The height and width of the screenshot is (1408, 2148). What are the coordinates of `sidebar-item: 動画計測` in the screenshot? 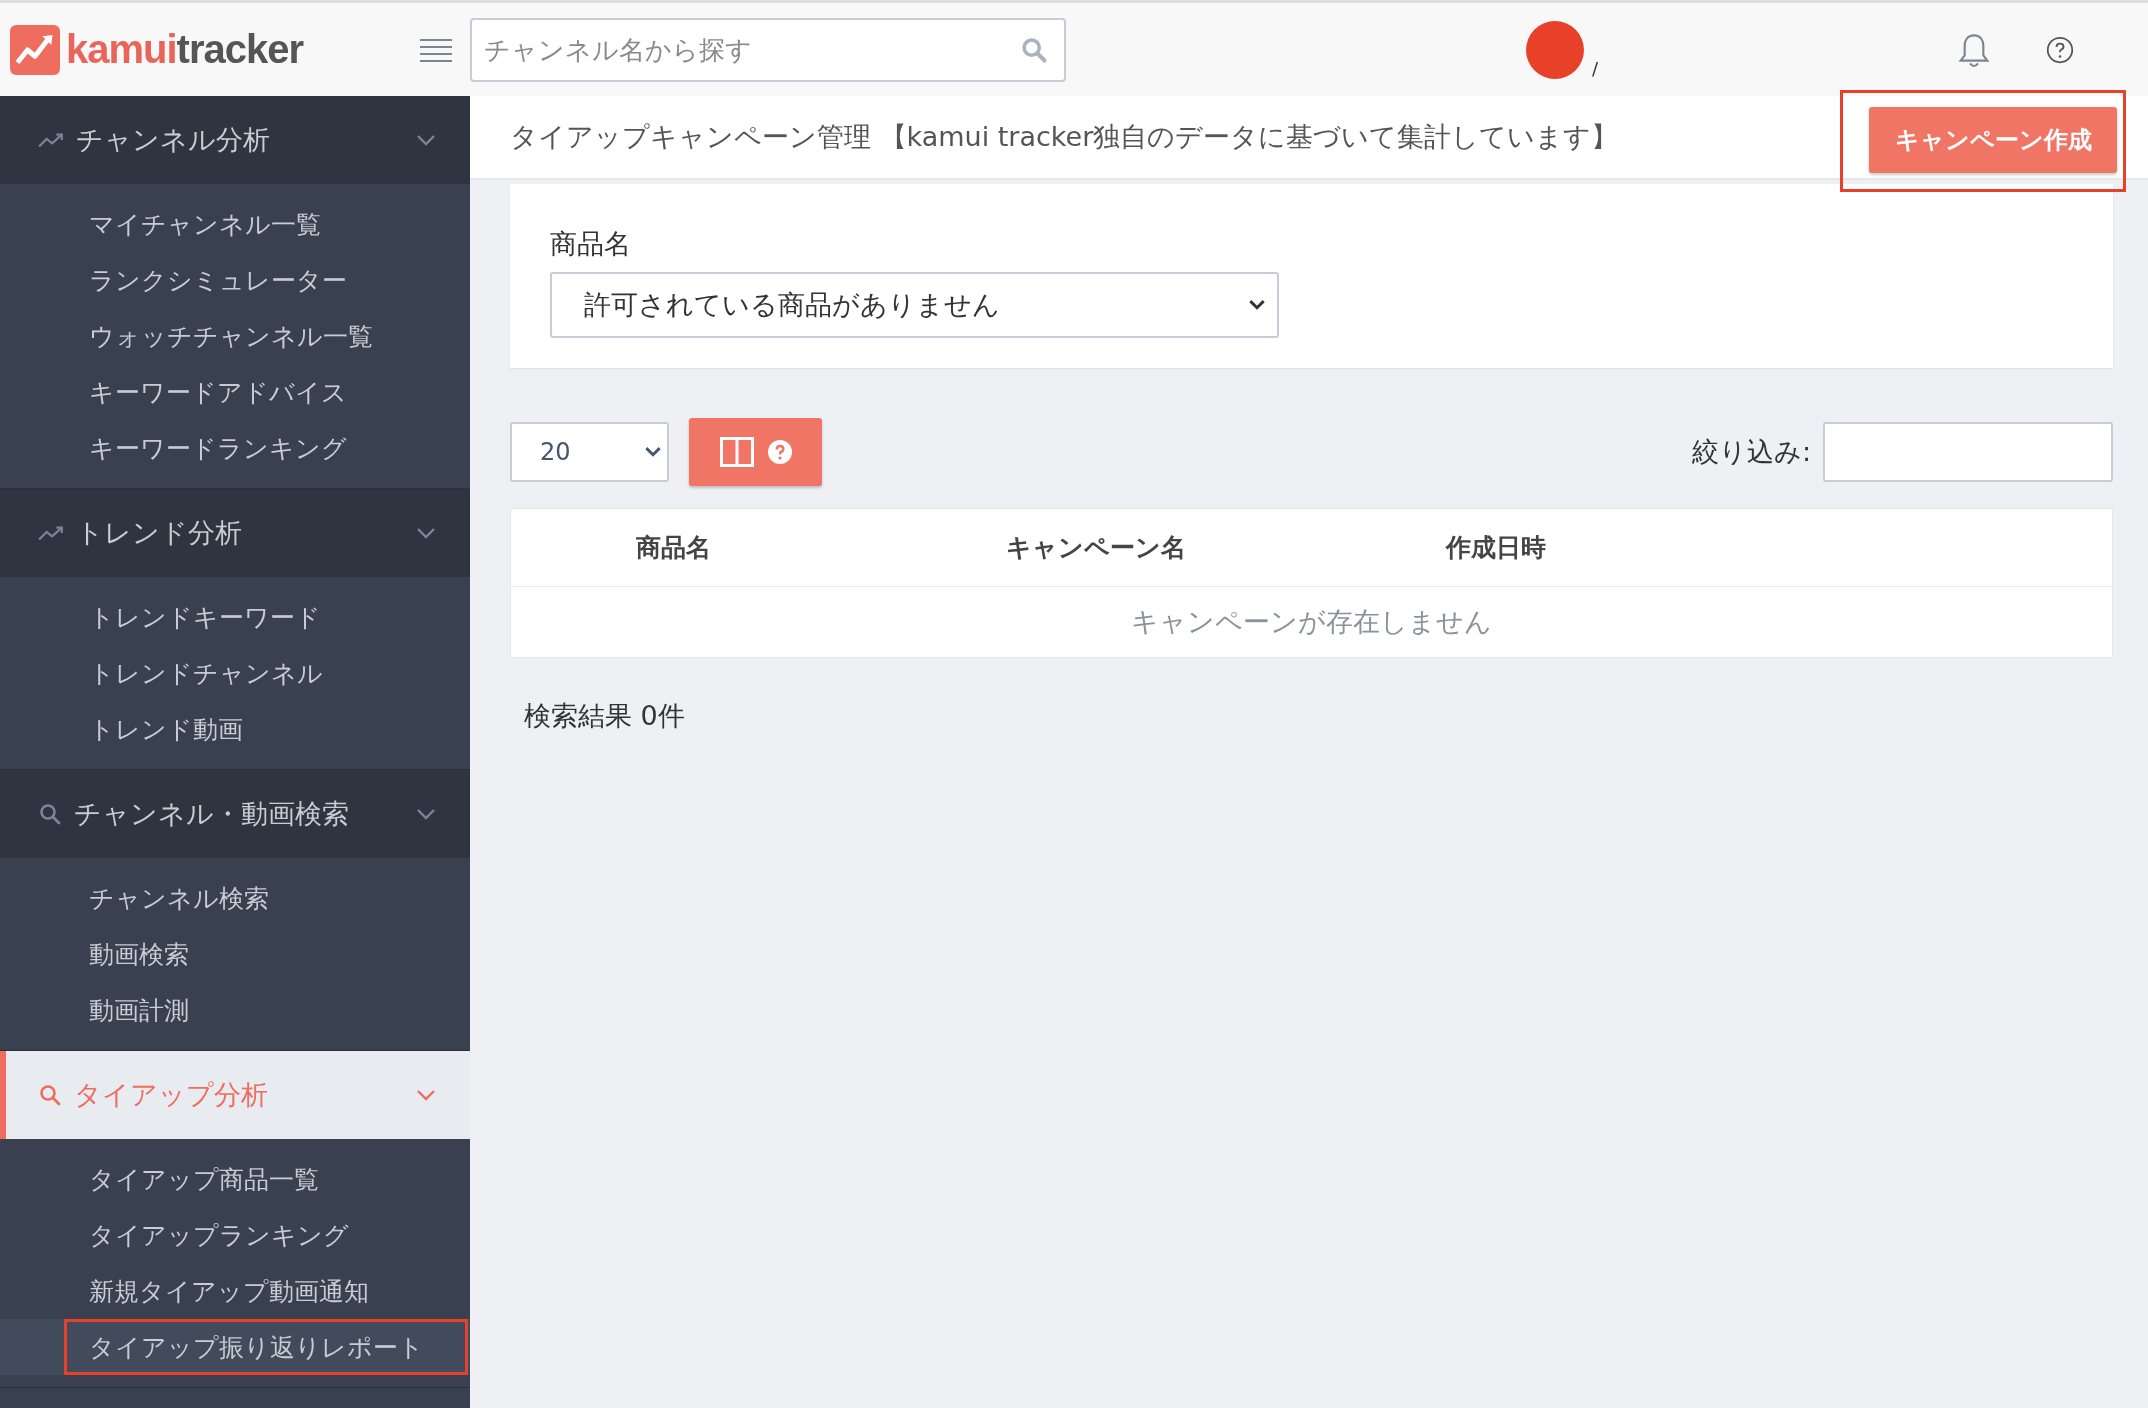 It's located at (266, 1010).